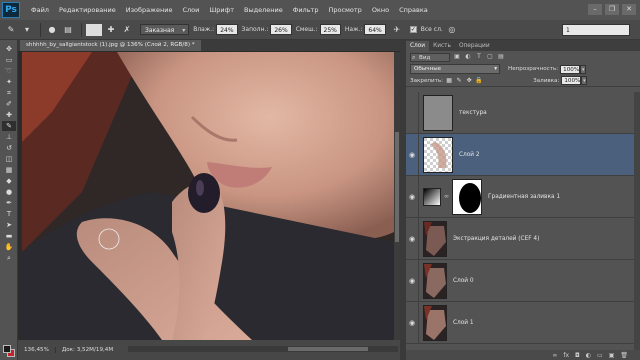 The height and width of the screenshot is (360, 640). I want to click on lasso-tool-icon: ➰, so click(9, 71).